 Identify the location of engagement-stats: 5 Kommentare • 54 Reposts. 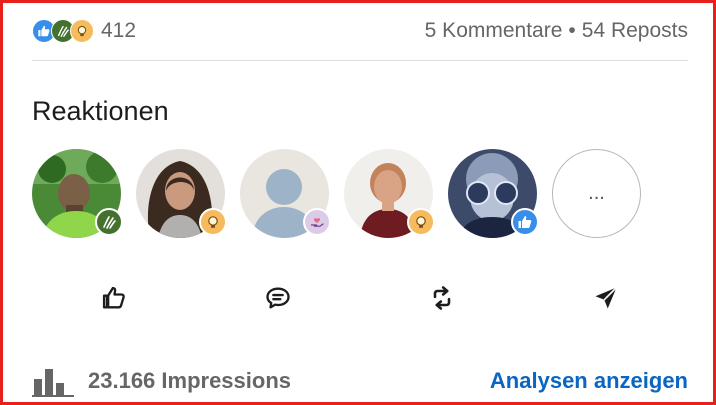
(556, 31).